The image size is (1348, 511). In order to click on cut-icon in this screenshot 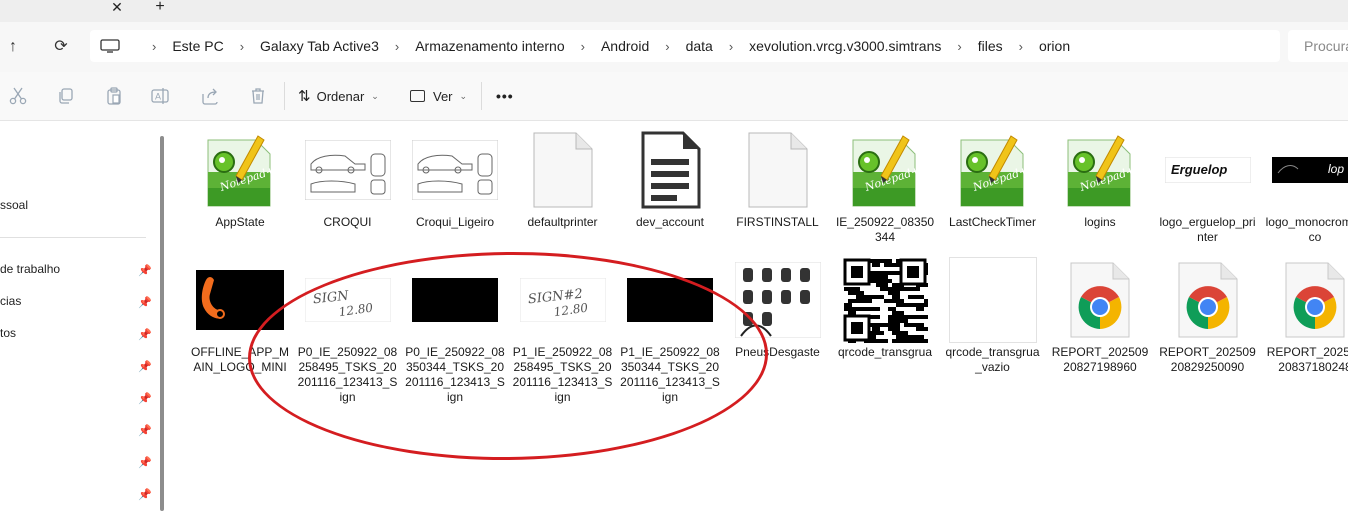, I will do `click(18, 96)`.